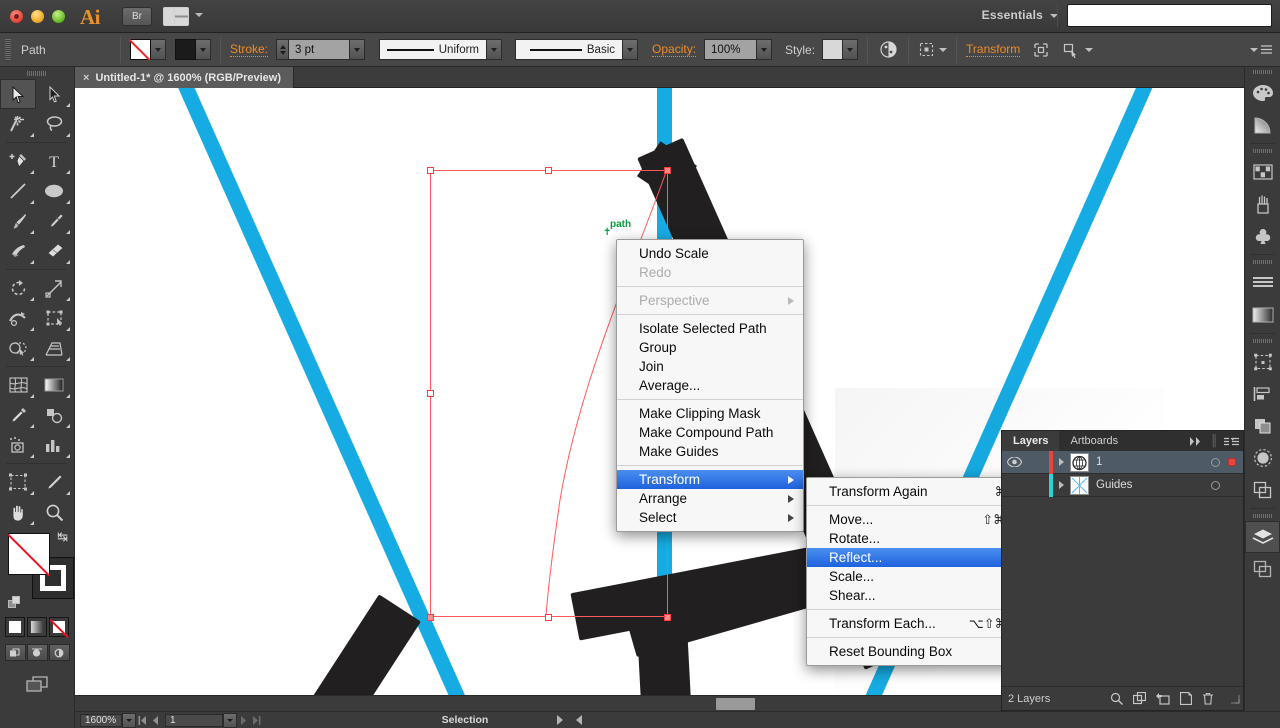  What do you see at coordinates (918, 519) in the screenshot?
I see `menu-item-move: Move... ⇧⌘M` at bounding box center [918, 519].